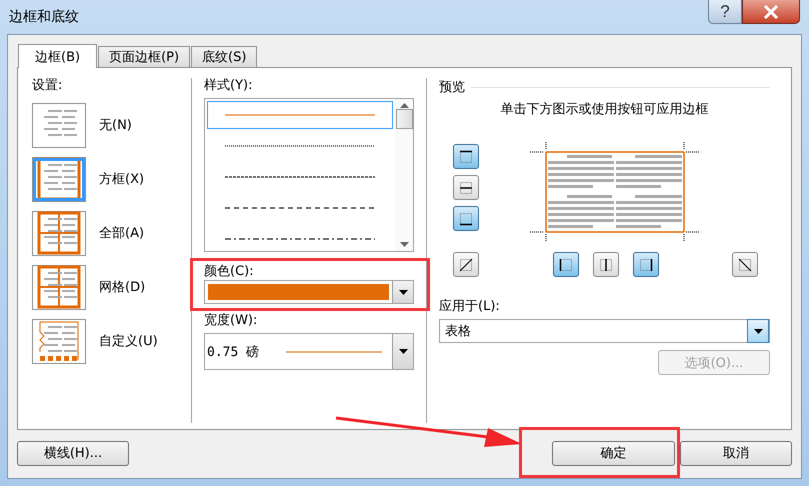 Image resolution: width=809 pixels, height=486 pixels. What do you see at coordinates (604, 331) in the screenshot?
I see `apply-to-dropdown: 表格` at bounding box center [604, 331].